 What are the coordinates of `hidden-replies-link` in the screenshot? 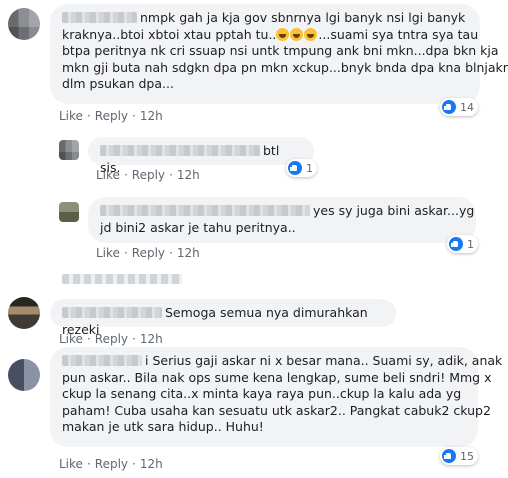 It's located at (122, 279).